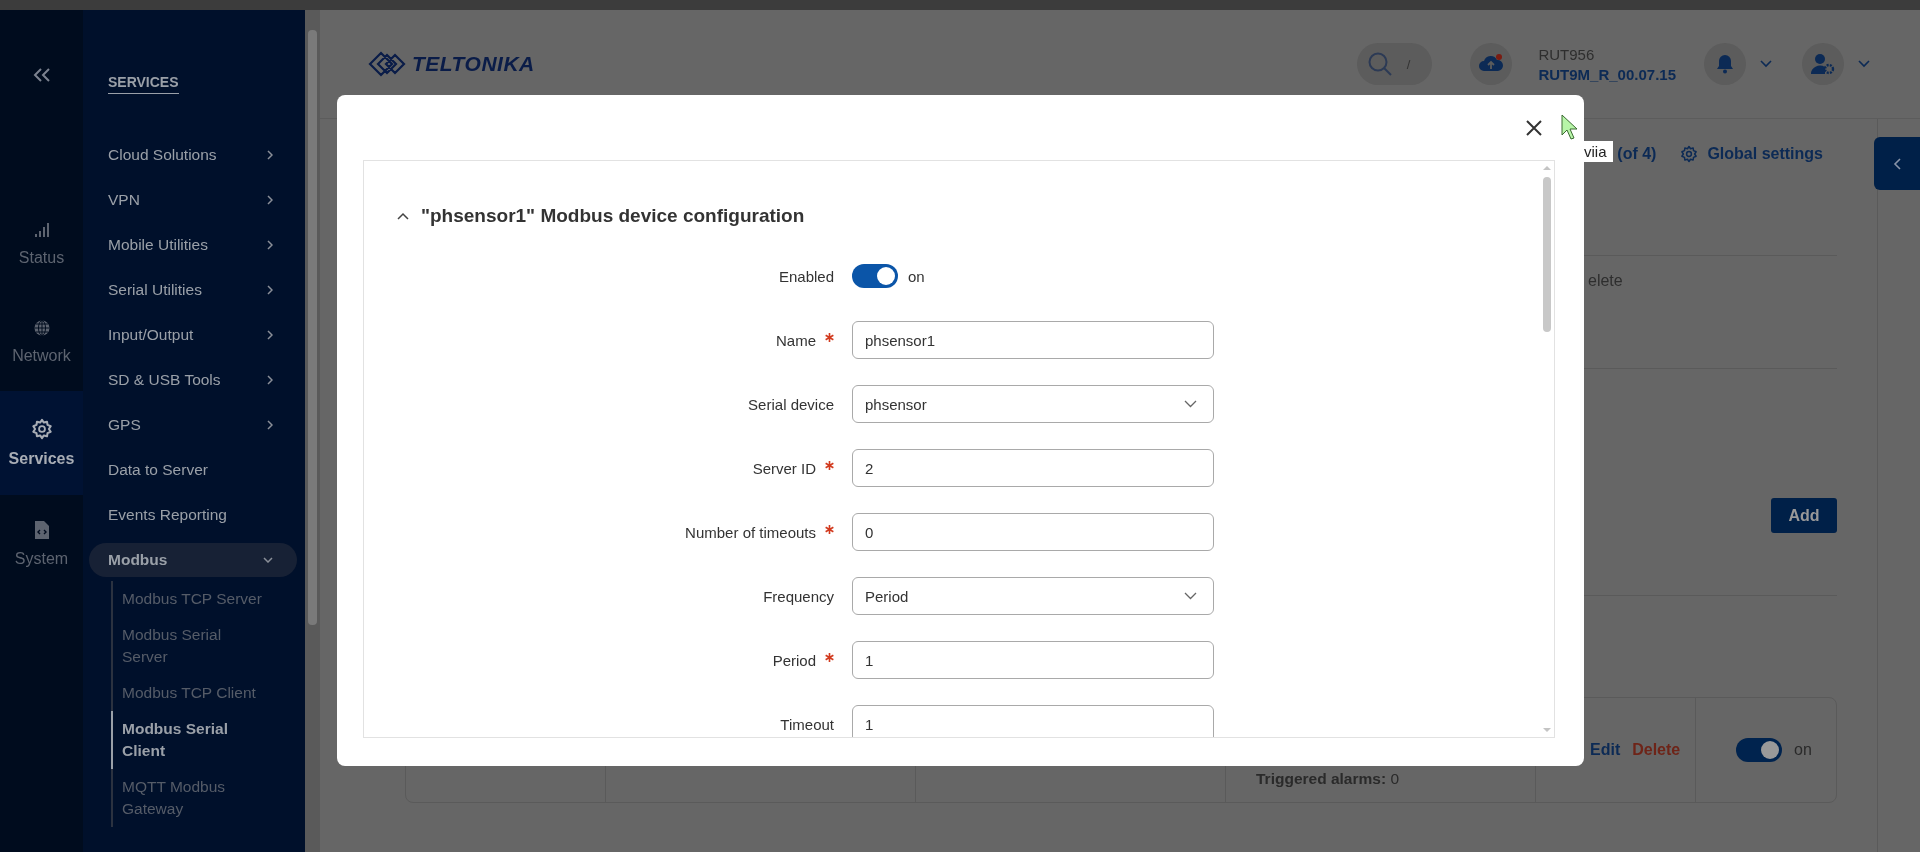  I want to click on sidebar-item: Events Reporting, so click(193, 514).